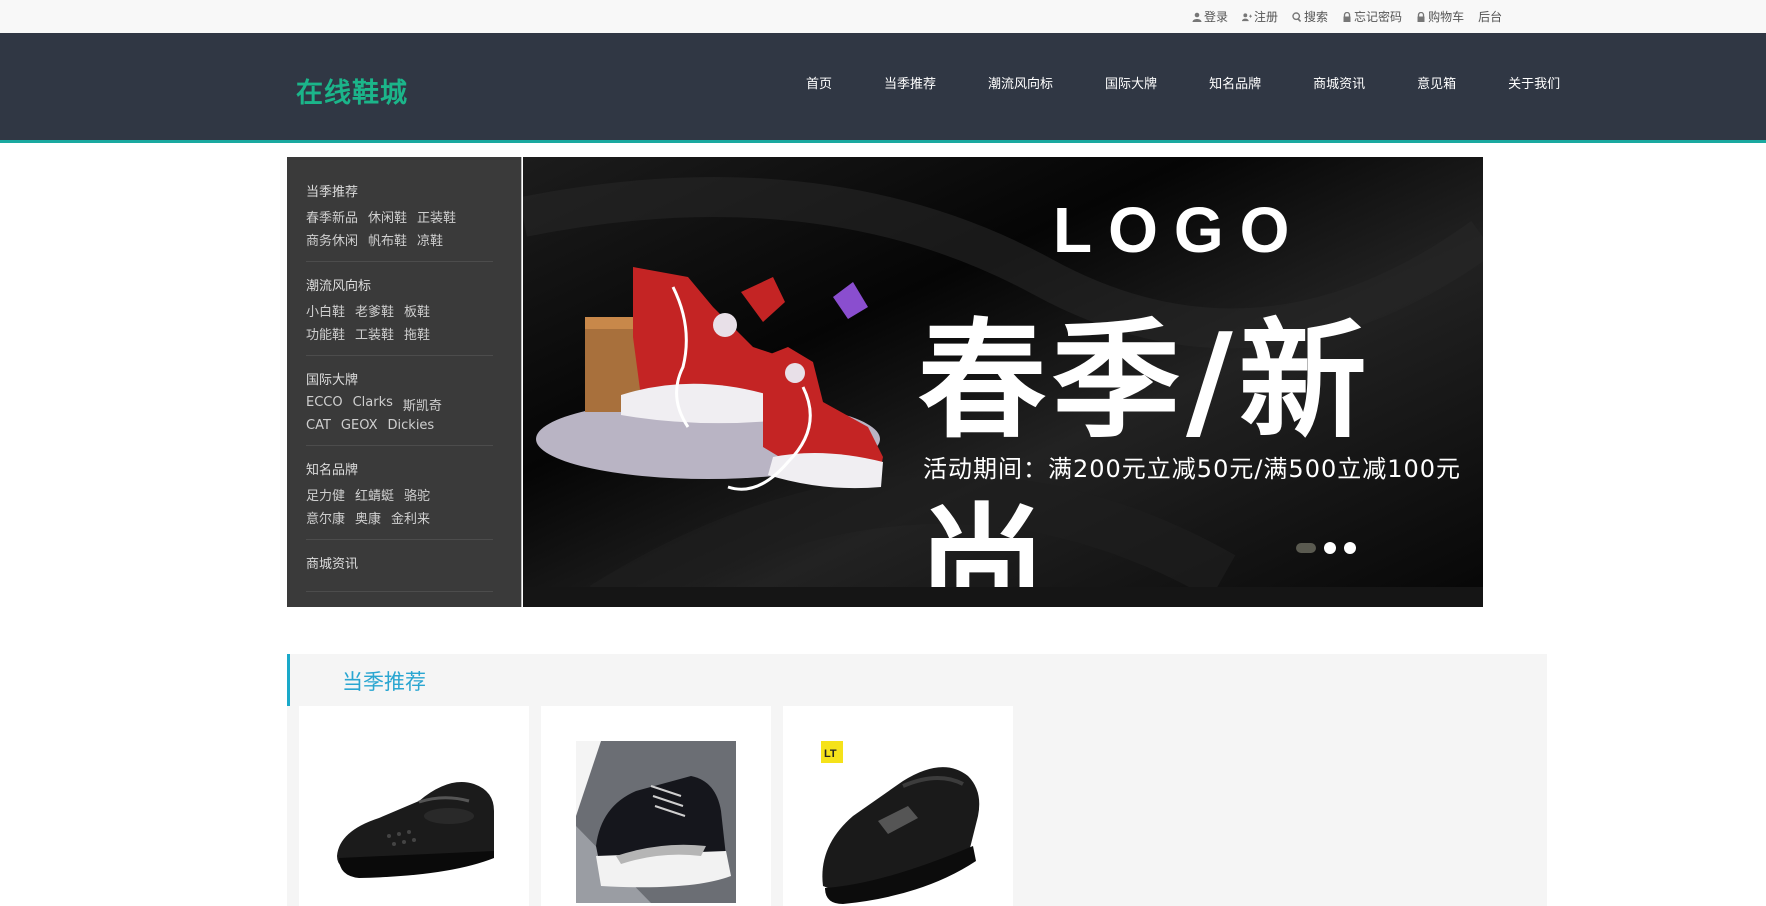 The image size is (1766, 906). I want to click on banner-logo-text: LOGO, so click(1179, 230).